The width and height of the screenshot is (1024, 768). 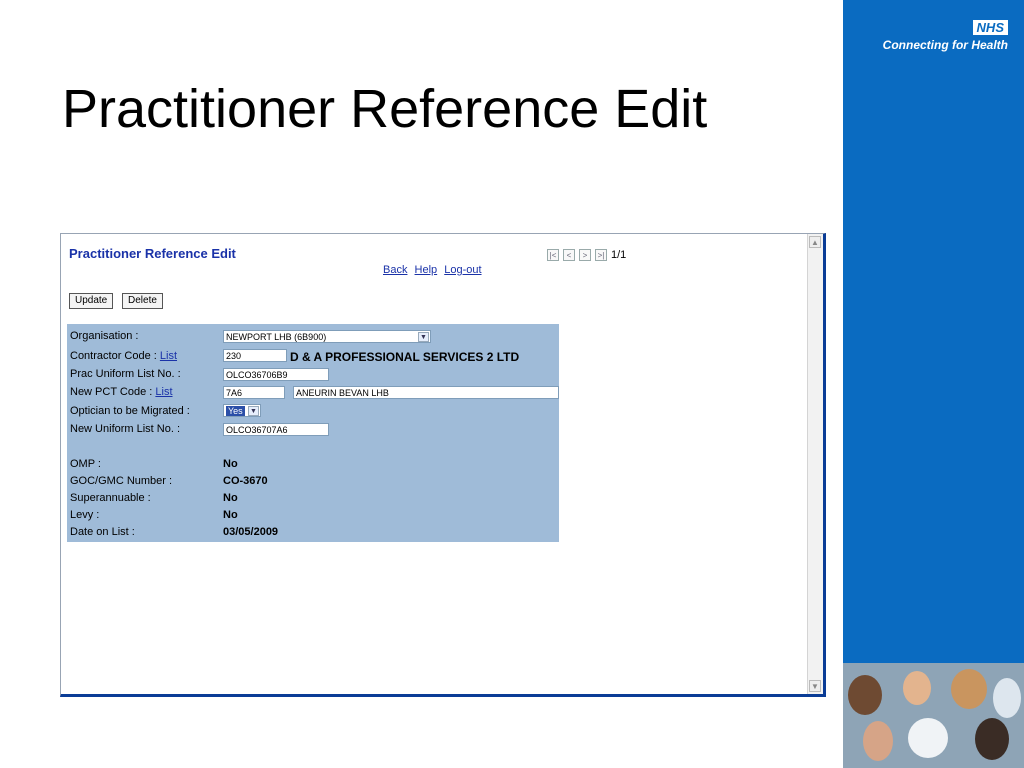 I want to click on help-link: Help, so click(x=426, y=270).